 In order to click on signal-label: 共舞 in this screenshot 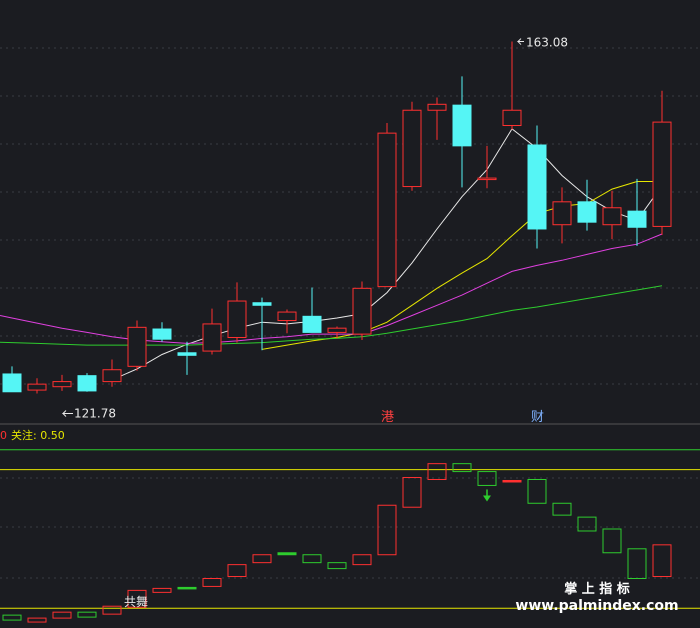, I will do `click(136, 602)`.